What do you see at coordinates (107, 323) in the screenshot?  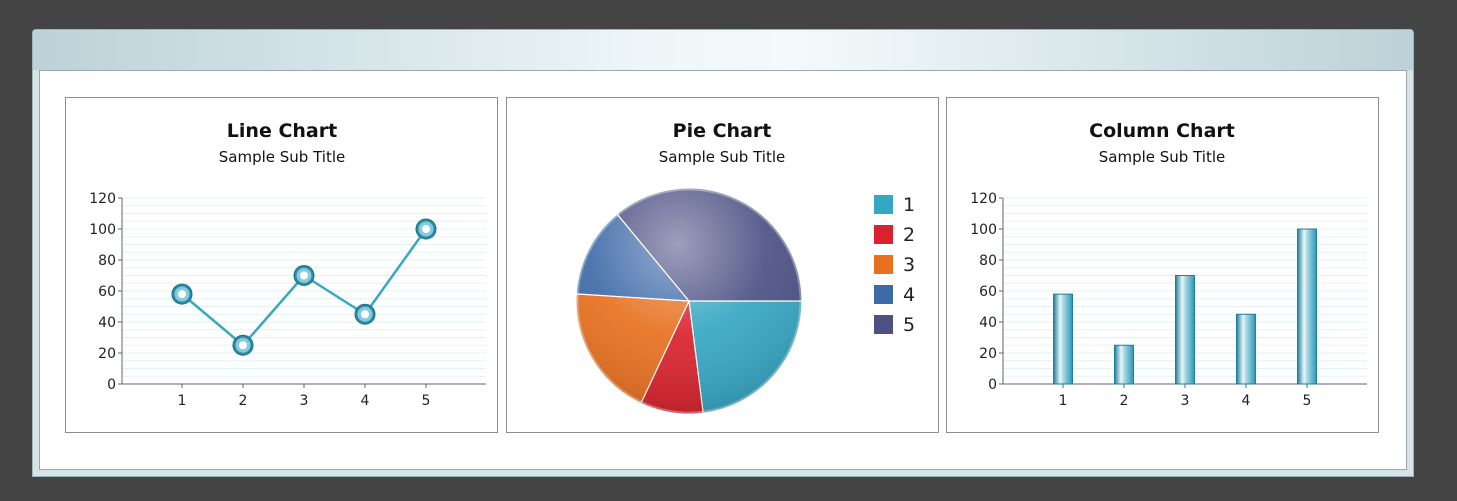 I see `line-y-tick-label: 40` at bounding box center [107, 323].